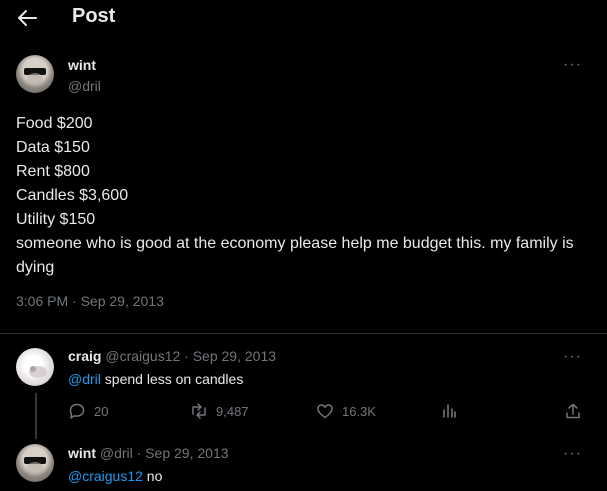 The image size is (607, 491). I want to click on comment-icon, so click(77, 411).